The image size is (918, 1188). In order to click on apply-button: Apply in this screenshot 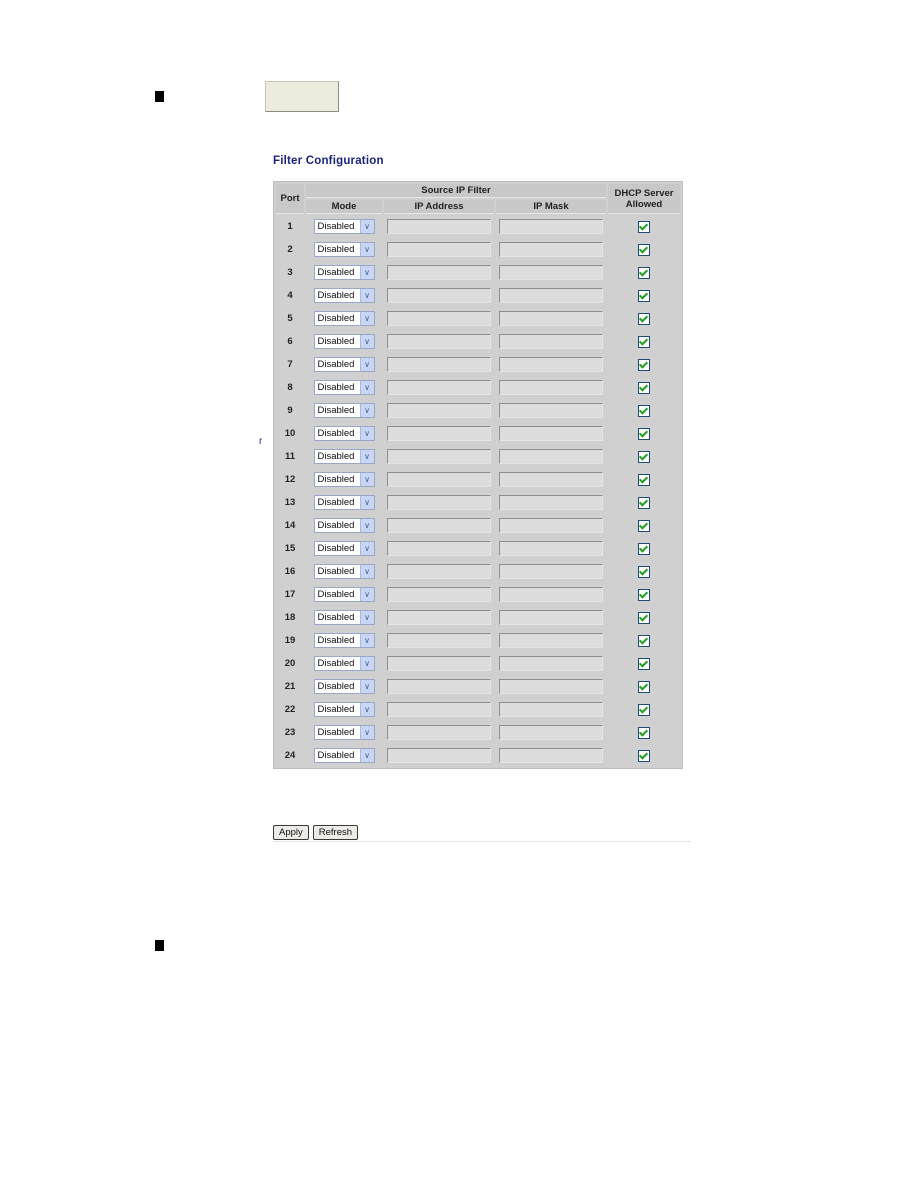, I will do `click(291, 832)`.